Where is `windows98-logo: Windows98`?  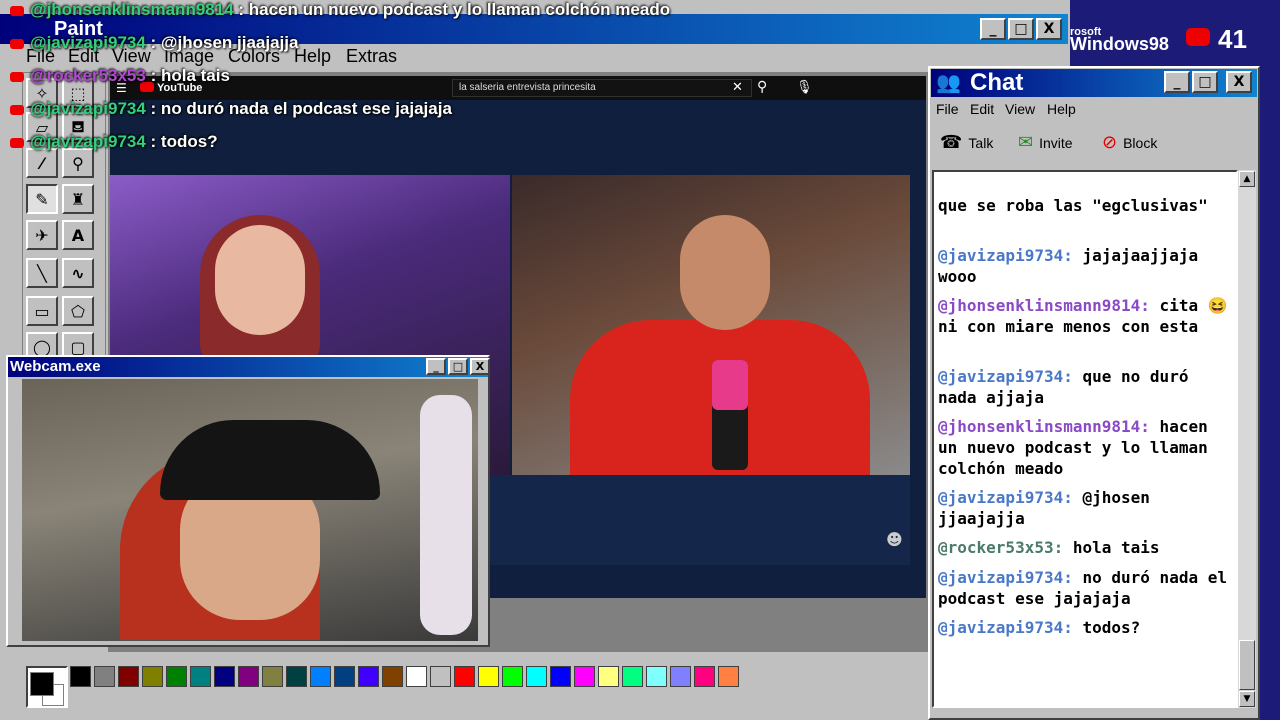 windows98-logo: Windows98 is located at coordinates (1119, 44).